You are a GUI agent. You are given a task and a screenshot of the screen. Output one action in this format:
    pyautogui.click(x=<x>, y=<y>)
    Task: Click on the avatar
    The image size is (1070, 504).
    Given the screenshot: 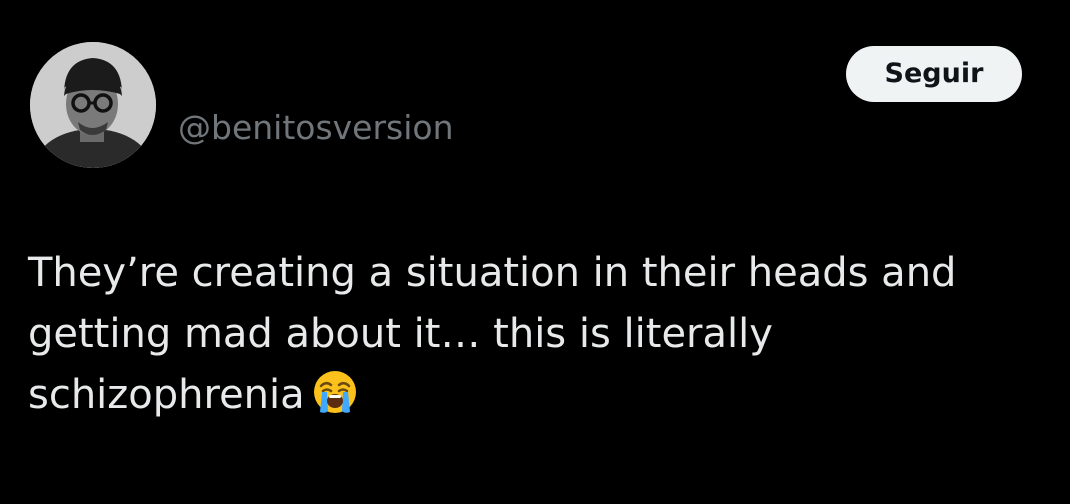 What is the action you would take?
    pyautogui.click(x=93, y=105)
    